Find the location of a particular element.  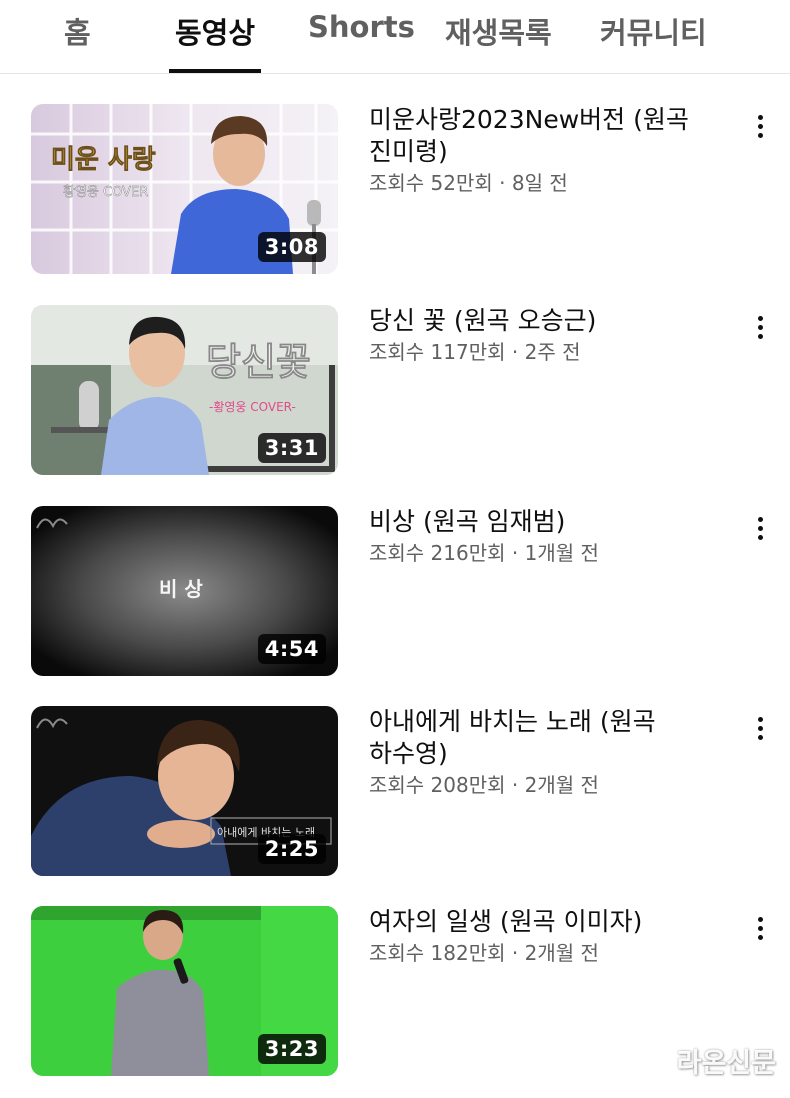

video-stats: 조회수 117만회 · 2주 전 is located at coordinates (475, 352).